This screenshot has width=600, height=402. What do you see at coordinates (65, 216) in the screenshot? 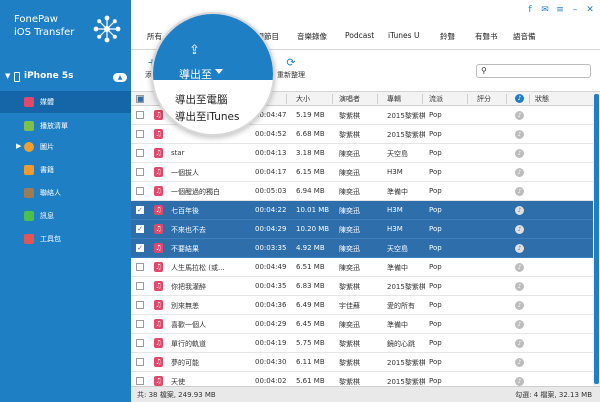
I see `sidebar-item-messages: 訊息` at bounding box center [65, 216].